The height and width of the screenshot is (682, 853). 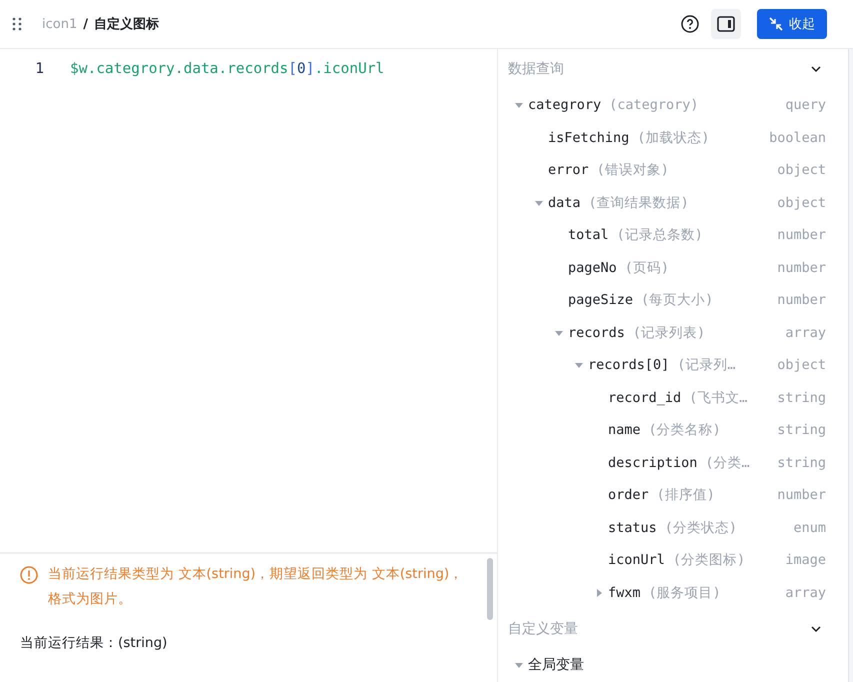 I want to click on tree-item: data (查询结果数据) object, so click(x=673, y=202).